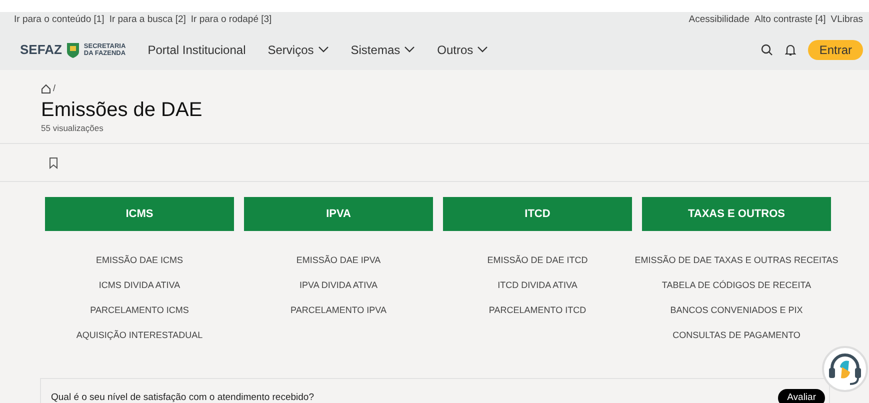 The height and width of the screenshot is (403, 869). I want to click on accessibility-link: Acessibilidade, so click(719, 20).